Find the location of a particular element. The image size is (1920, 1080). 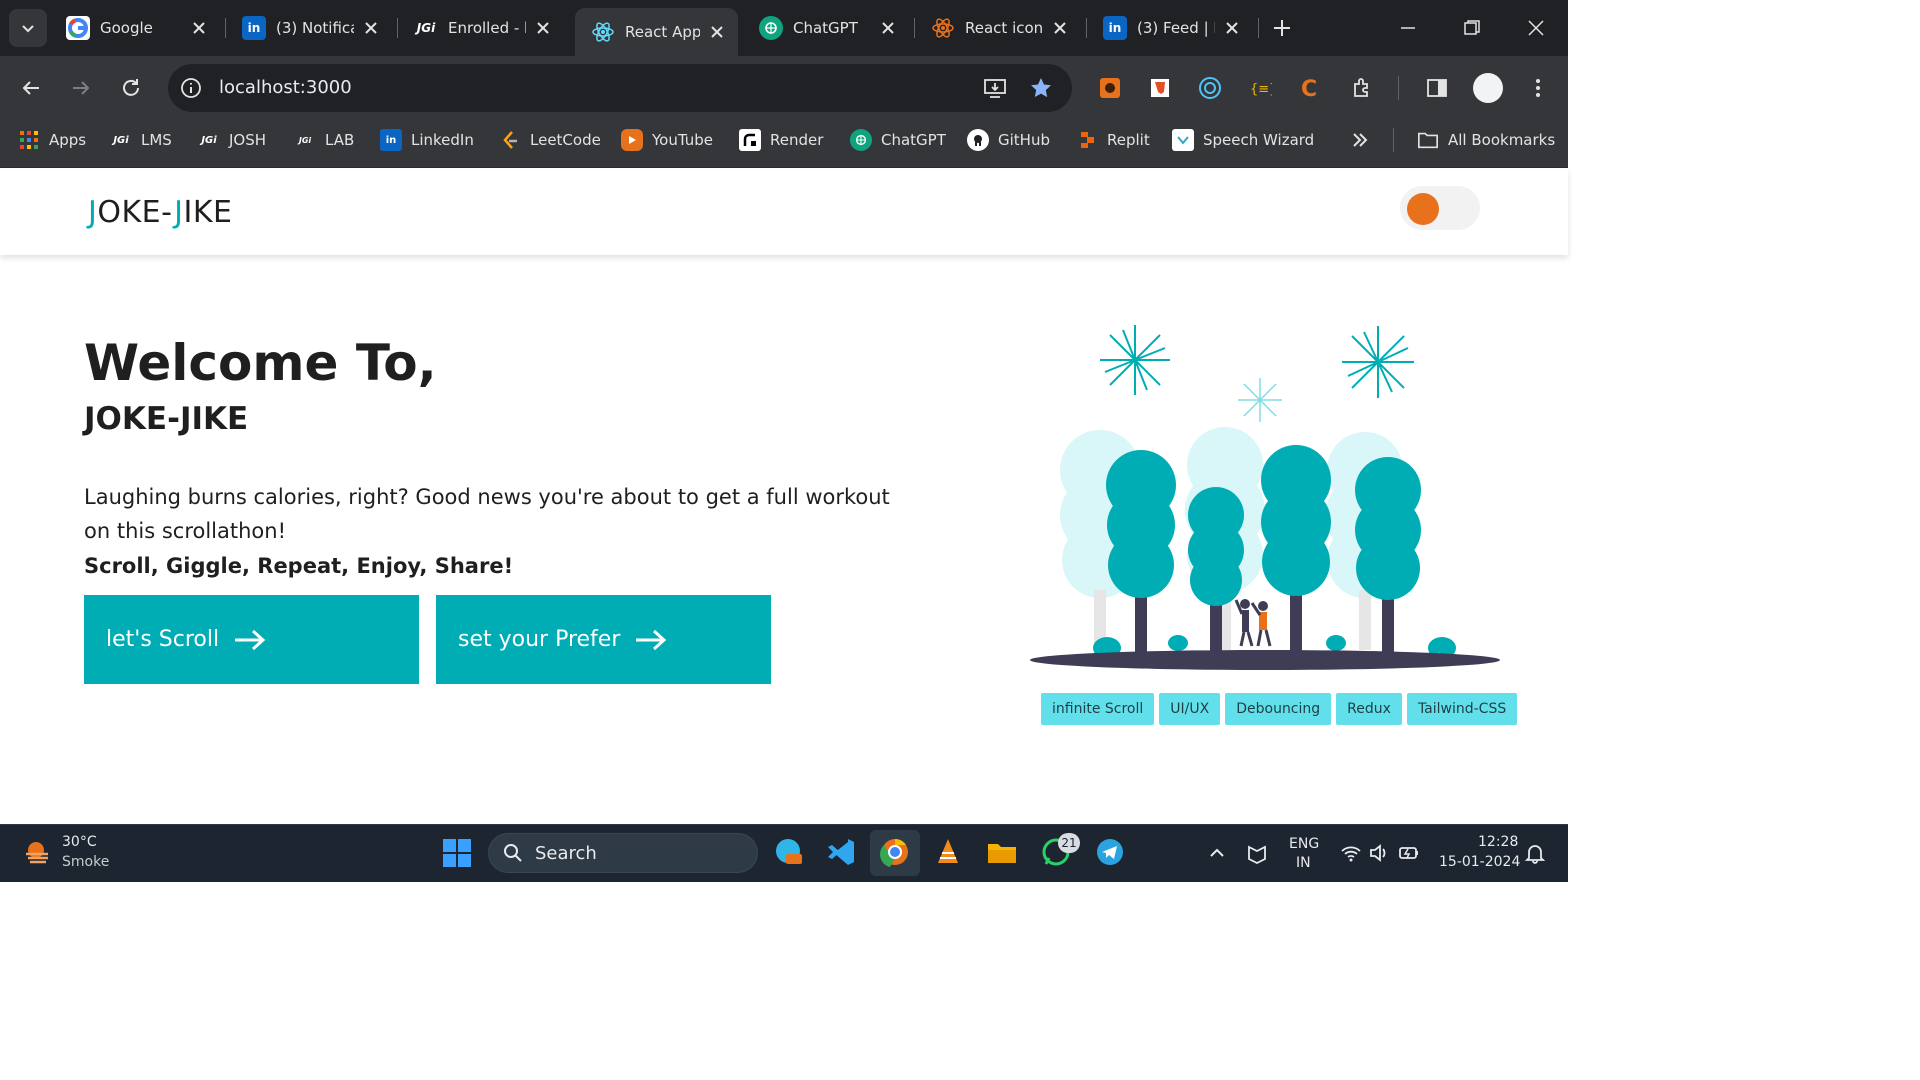

battery-charging-icon is located at coordinates (1409, 853).